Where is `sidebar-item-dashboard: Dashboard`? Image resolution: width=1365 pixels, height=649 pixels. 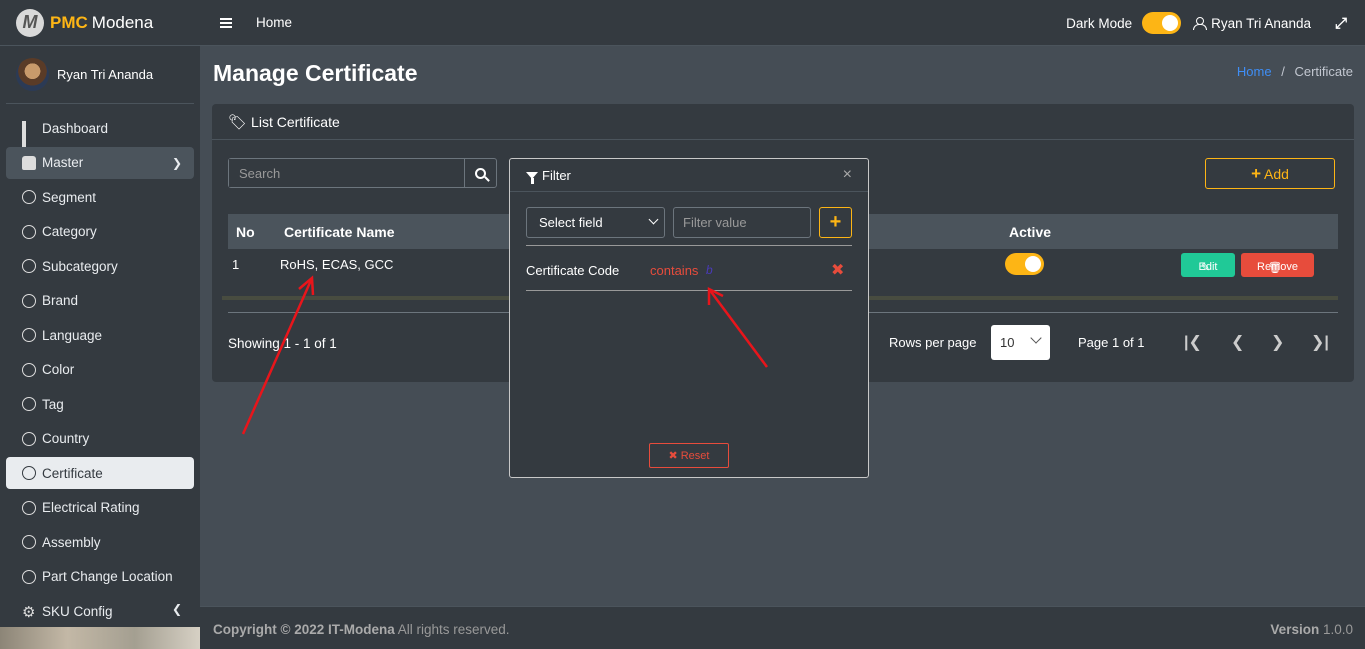
sidebar-item-dashboard: Dashboard is located at coordinates (100, 134).